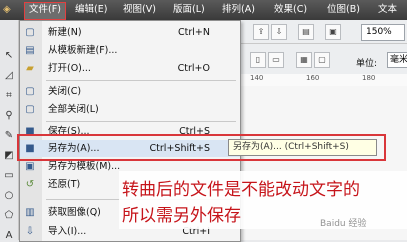  Describe the element at coordinates (181, 216) in the screenshot. I see `annotation-line-2: 所以需另外保存` at that location.